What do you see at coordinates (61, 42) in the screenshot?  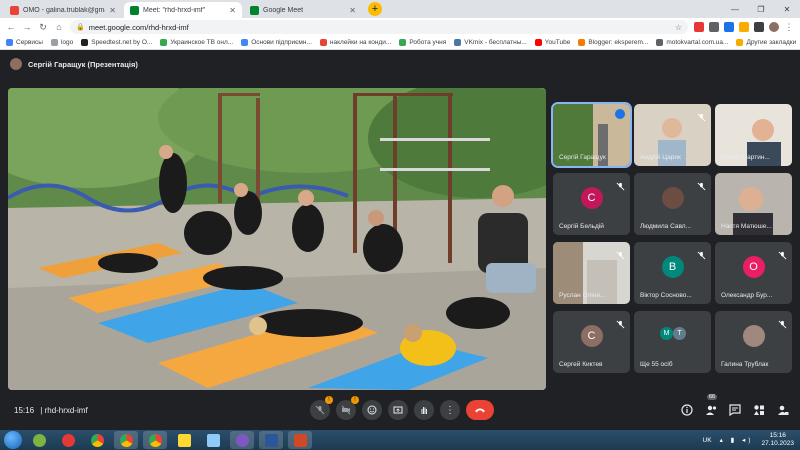 I see `bookmark-item: logo` at bounding box center [61, 42].